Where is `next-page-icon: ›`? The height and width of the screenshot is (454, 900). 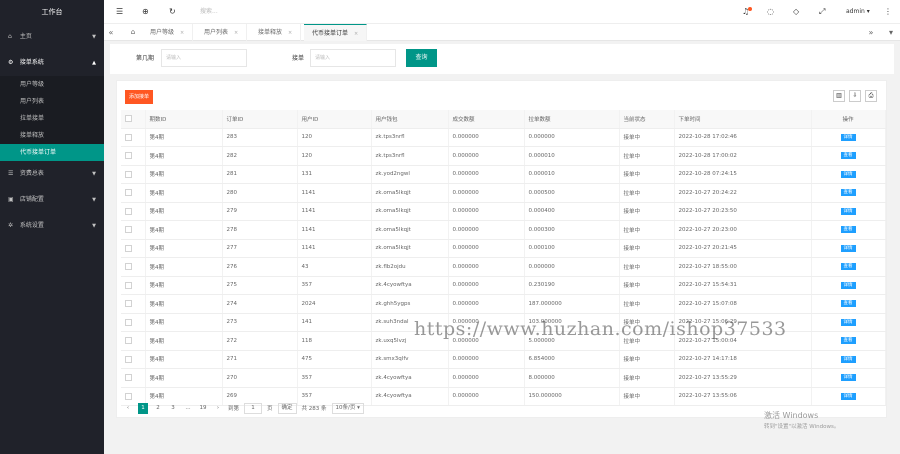
next-page-icon: › is located at coordinates (218, 408).